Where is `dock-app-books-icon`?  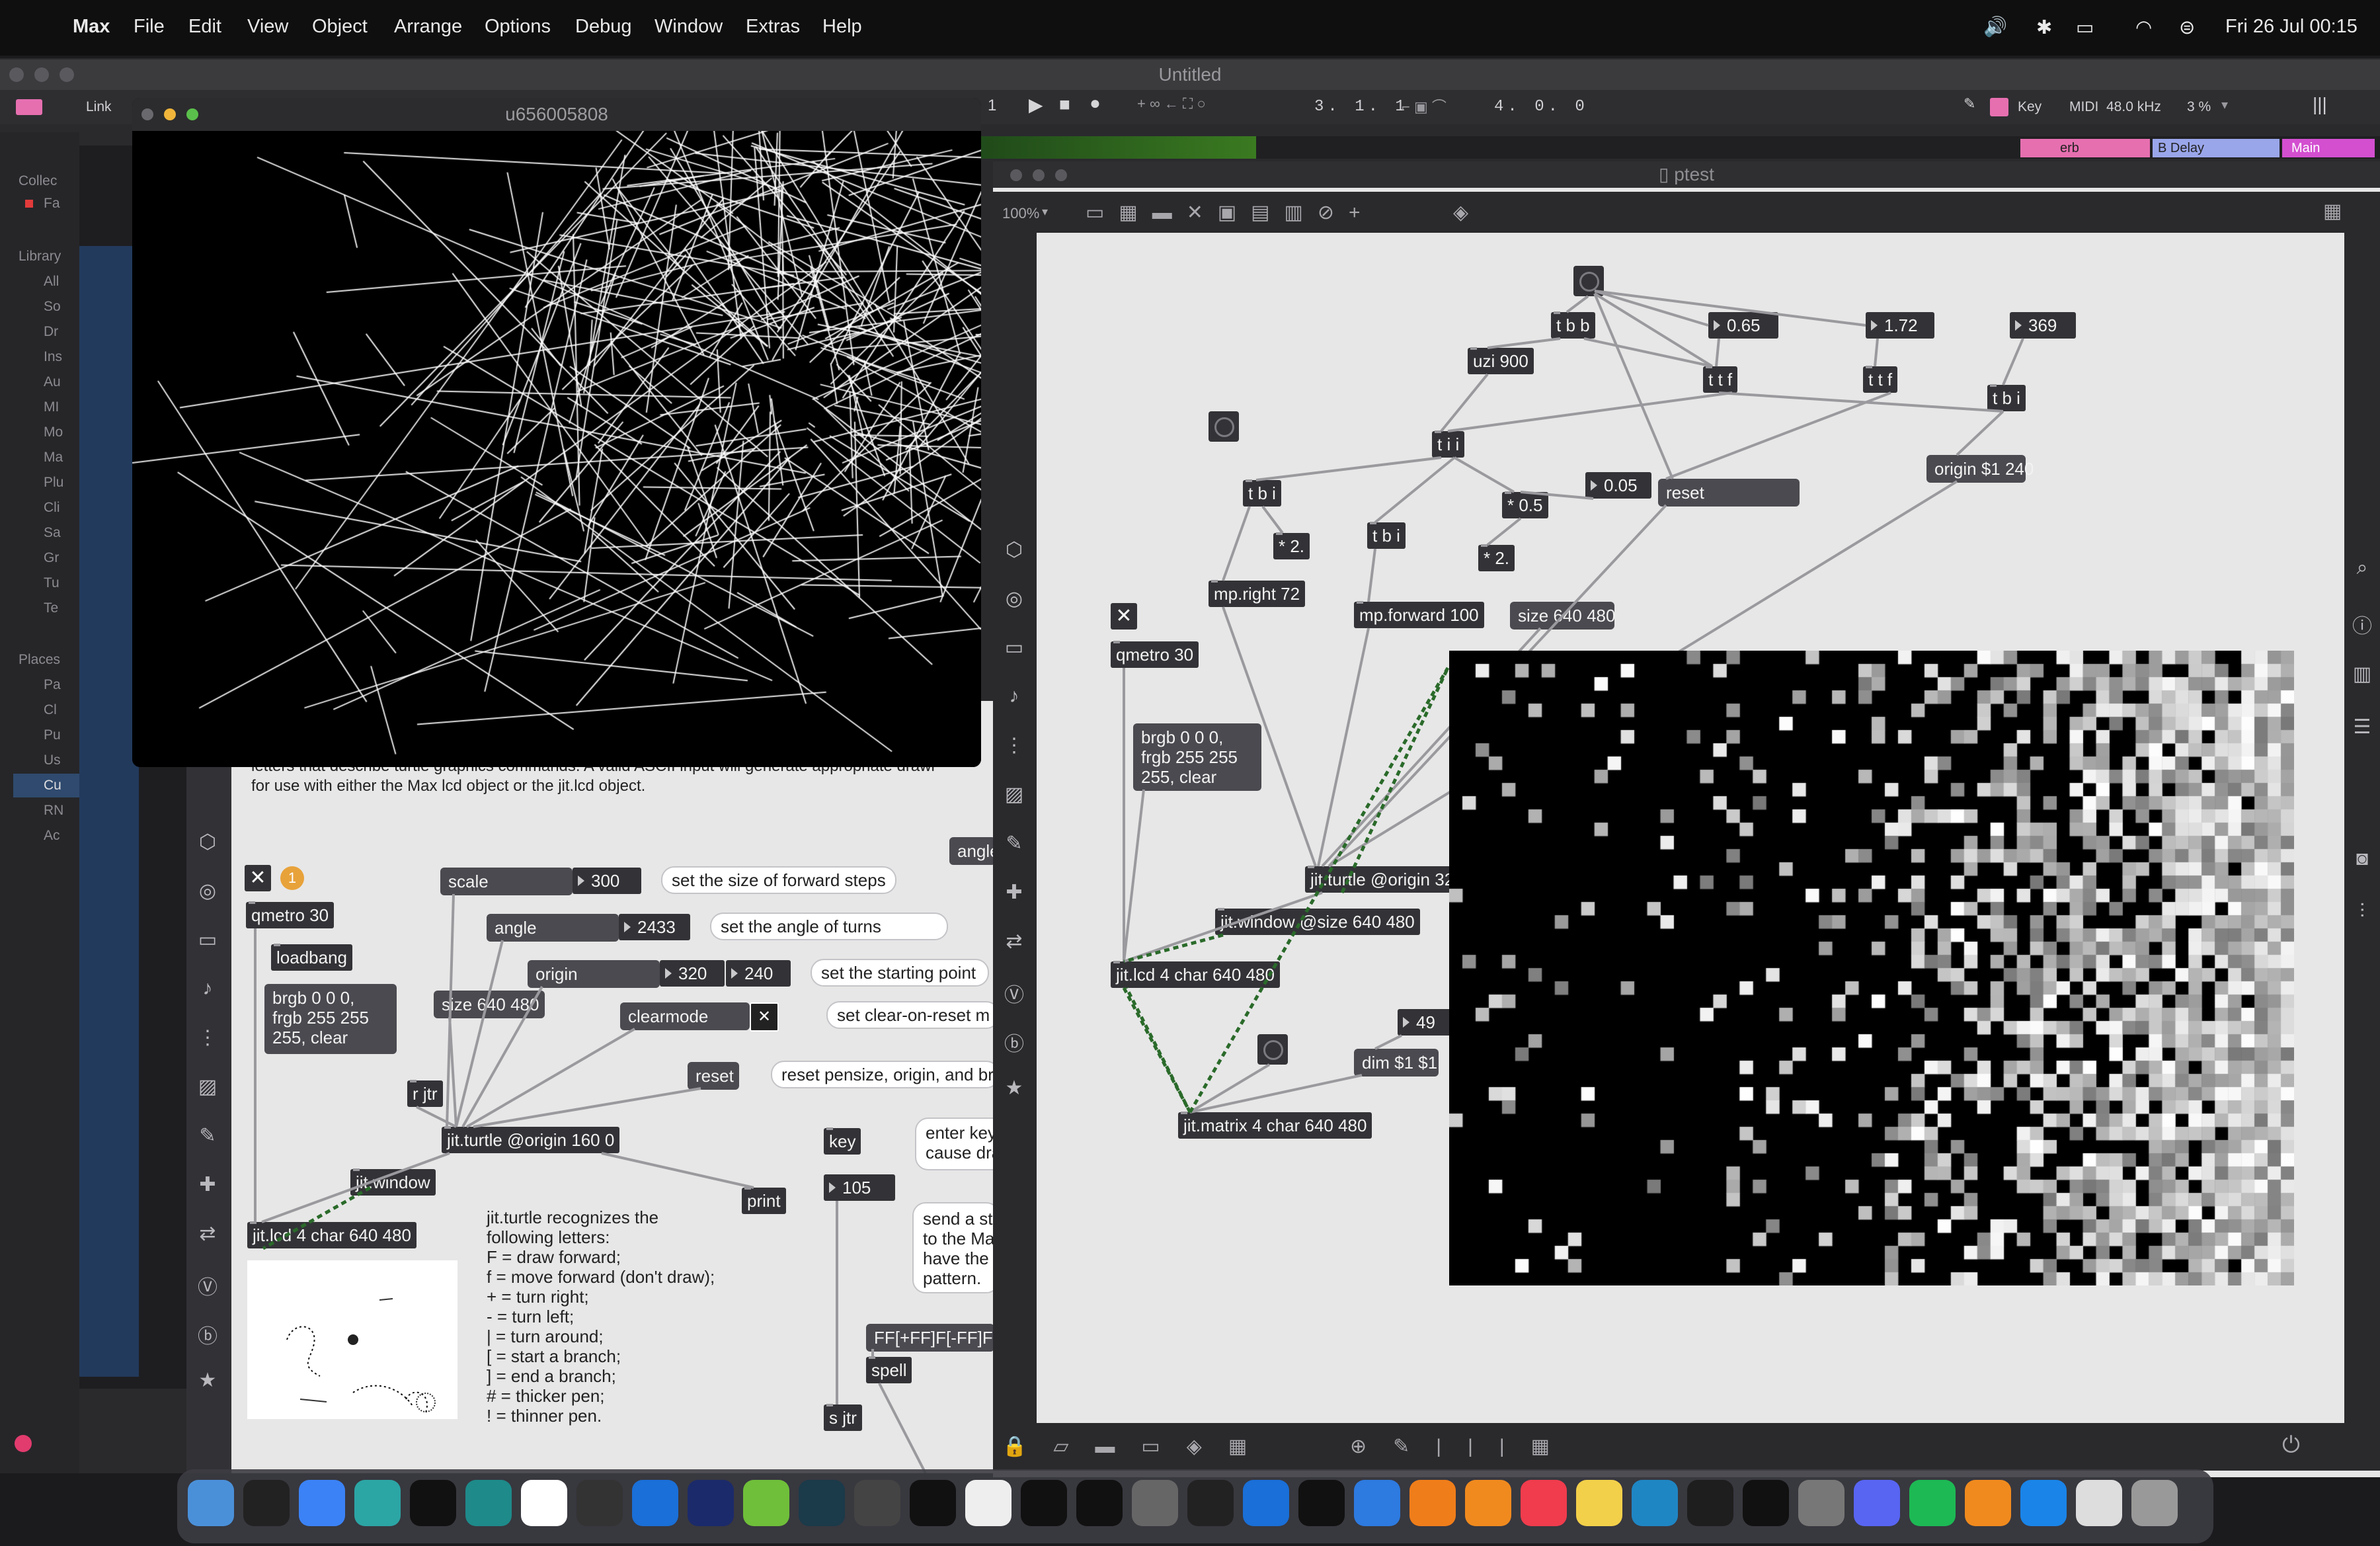
dock-app-books-icon is located at coordinates (1988, 1503).